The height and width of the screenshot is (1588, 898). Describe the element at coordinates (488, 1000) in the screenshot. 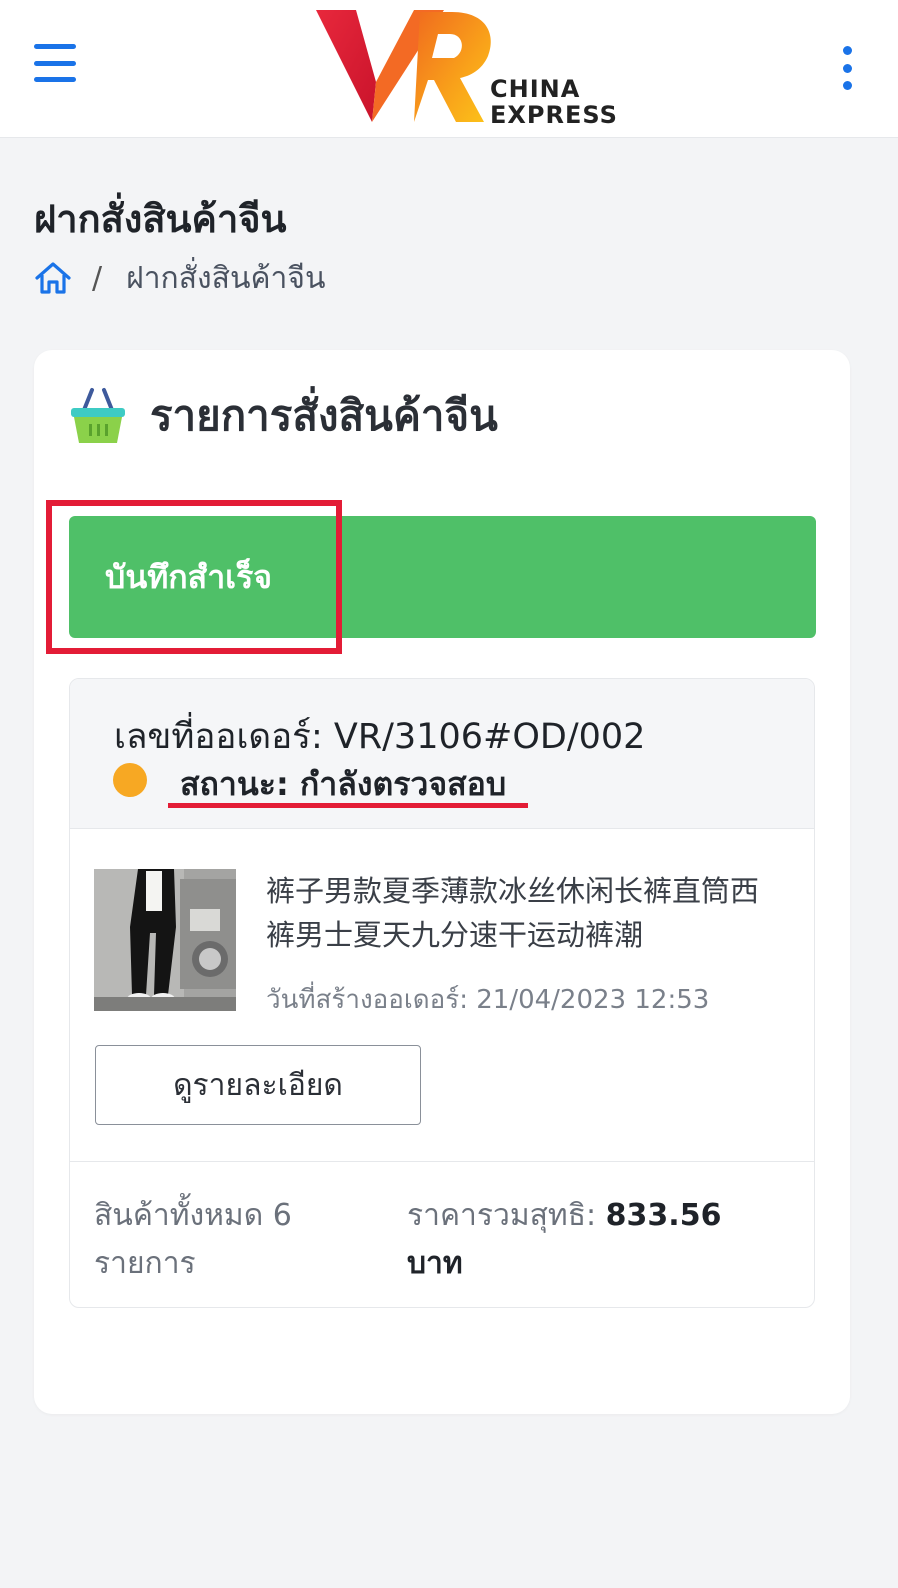

I see `order-created-date: วันที่สร้างออเดอร์: 21/04/2023 12:53` at that location.